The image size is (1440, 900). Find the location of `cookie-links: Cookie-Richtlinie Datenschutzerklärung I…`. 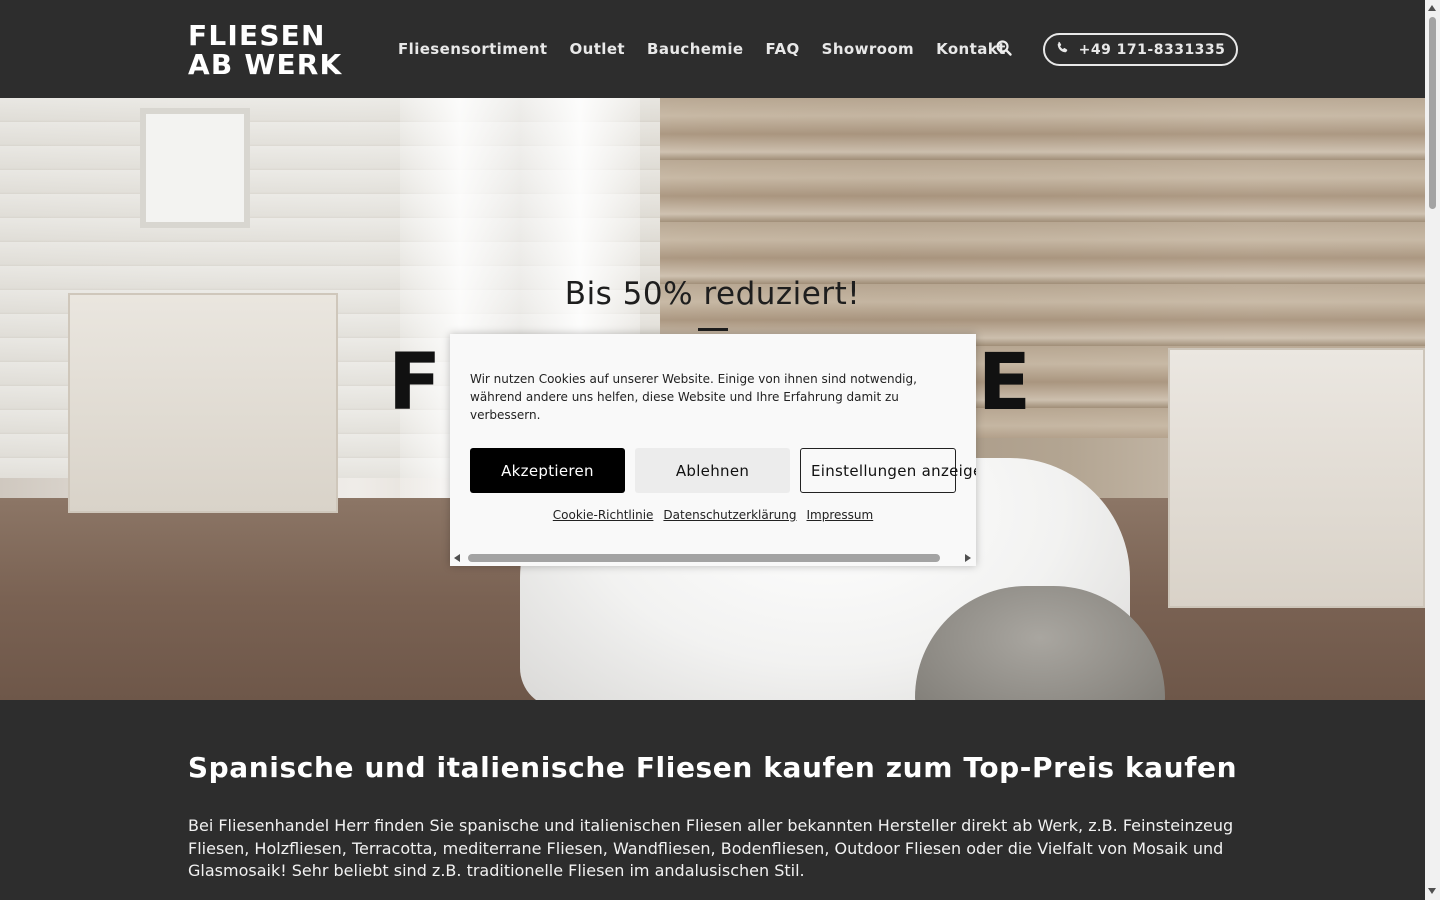

cookie-links: Cookie-Richtlinie Datenschutzerklärung I… is located at coordinates (713, 515).